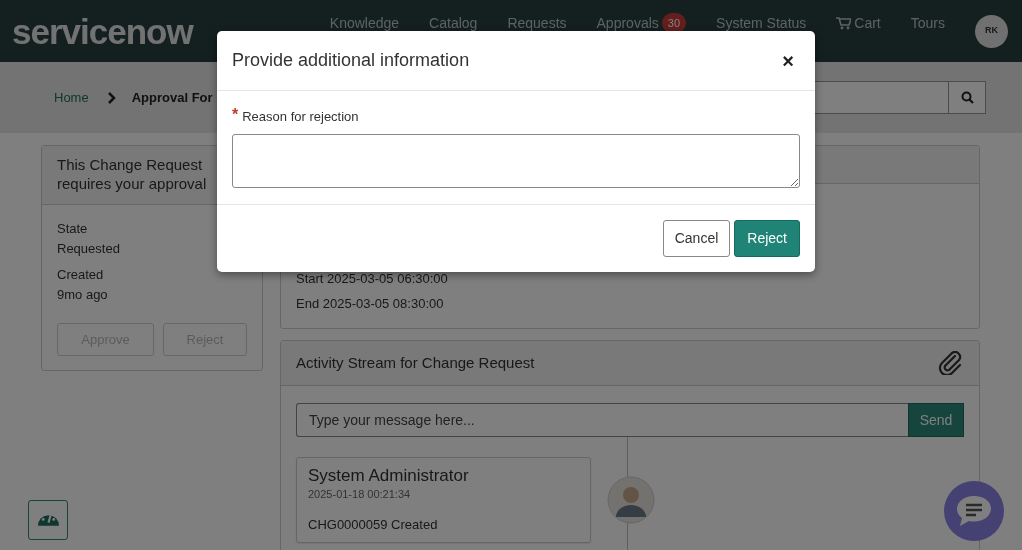 The width and height of the screenshot is (1022, 550). Describe the element at coordinates (844, 23) in the screenshot. I see `cart-icon` at that location.